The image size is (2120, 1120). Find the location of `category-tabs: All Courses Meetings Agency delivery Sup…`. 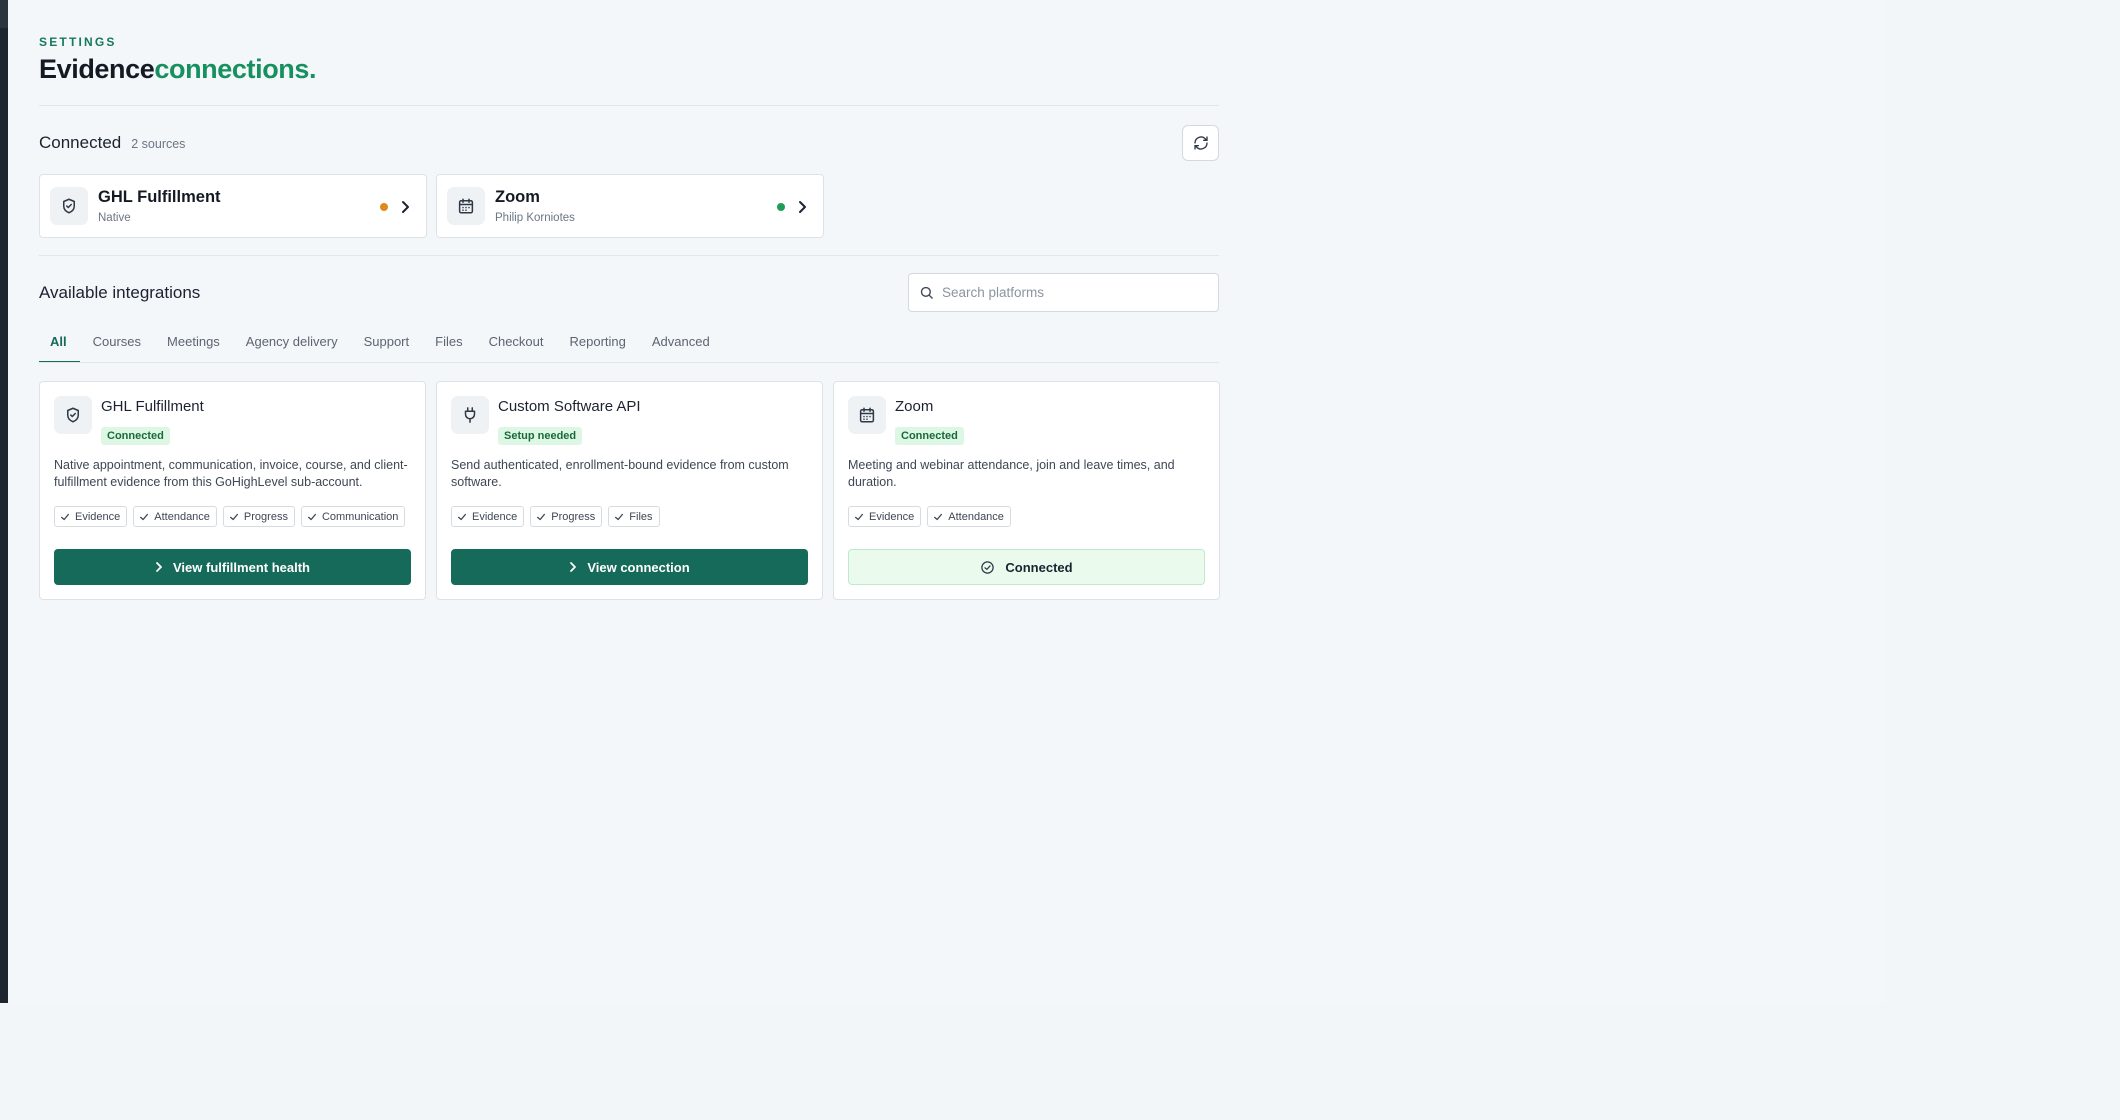

category-tabs: All Courses Meetings Agency delivery Sup… is located at coordinates (381, 342).